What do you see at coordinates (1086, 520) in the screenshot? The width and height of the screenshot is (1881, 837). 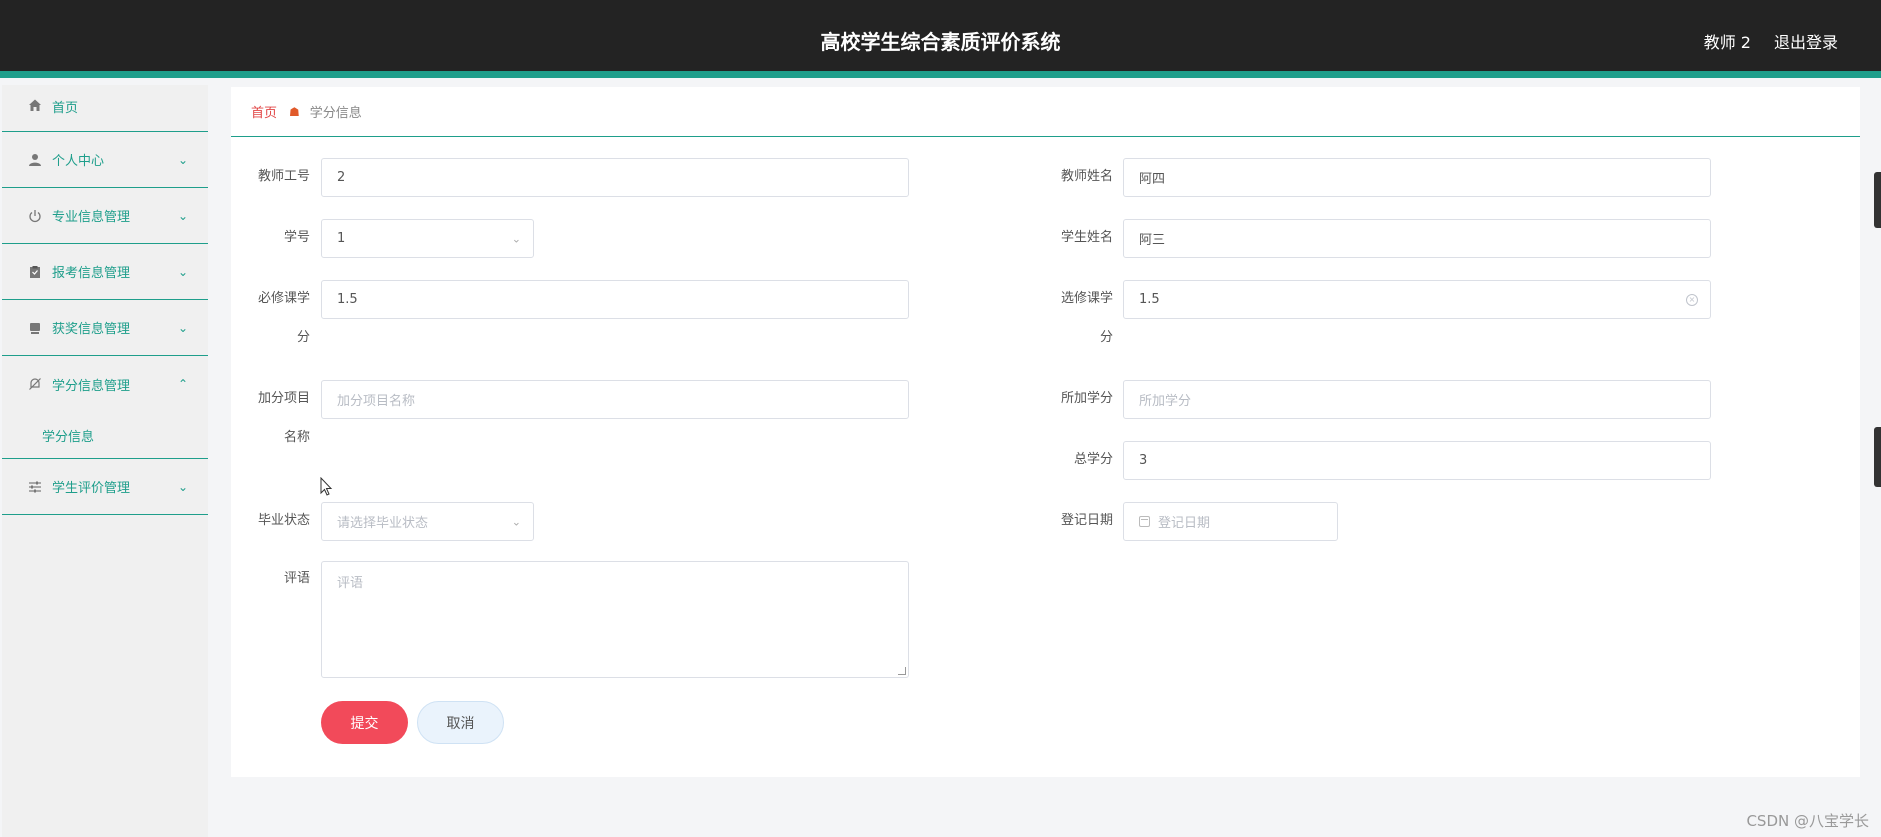 I see `register-date-label: 登记日期` at bounding box center [1086, 520].